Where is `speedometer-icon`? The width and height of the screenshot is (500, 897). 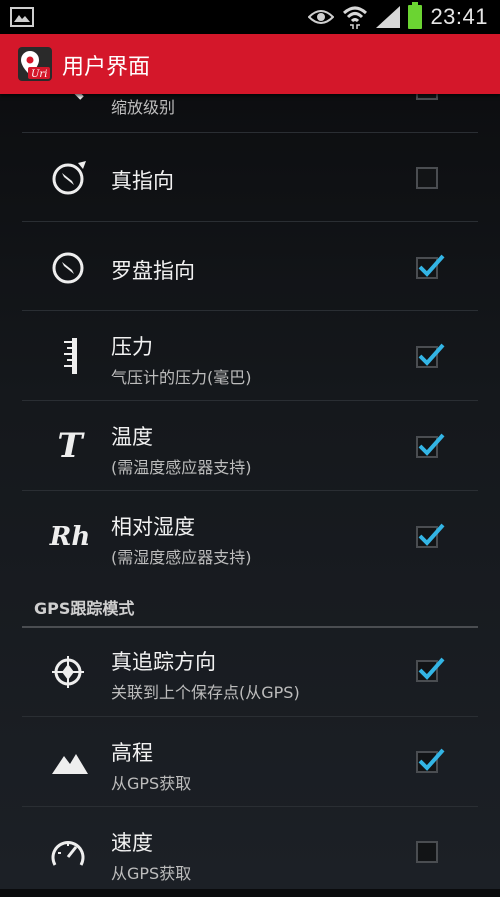 speedometer-icon is located at coordinates (70, 853).